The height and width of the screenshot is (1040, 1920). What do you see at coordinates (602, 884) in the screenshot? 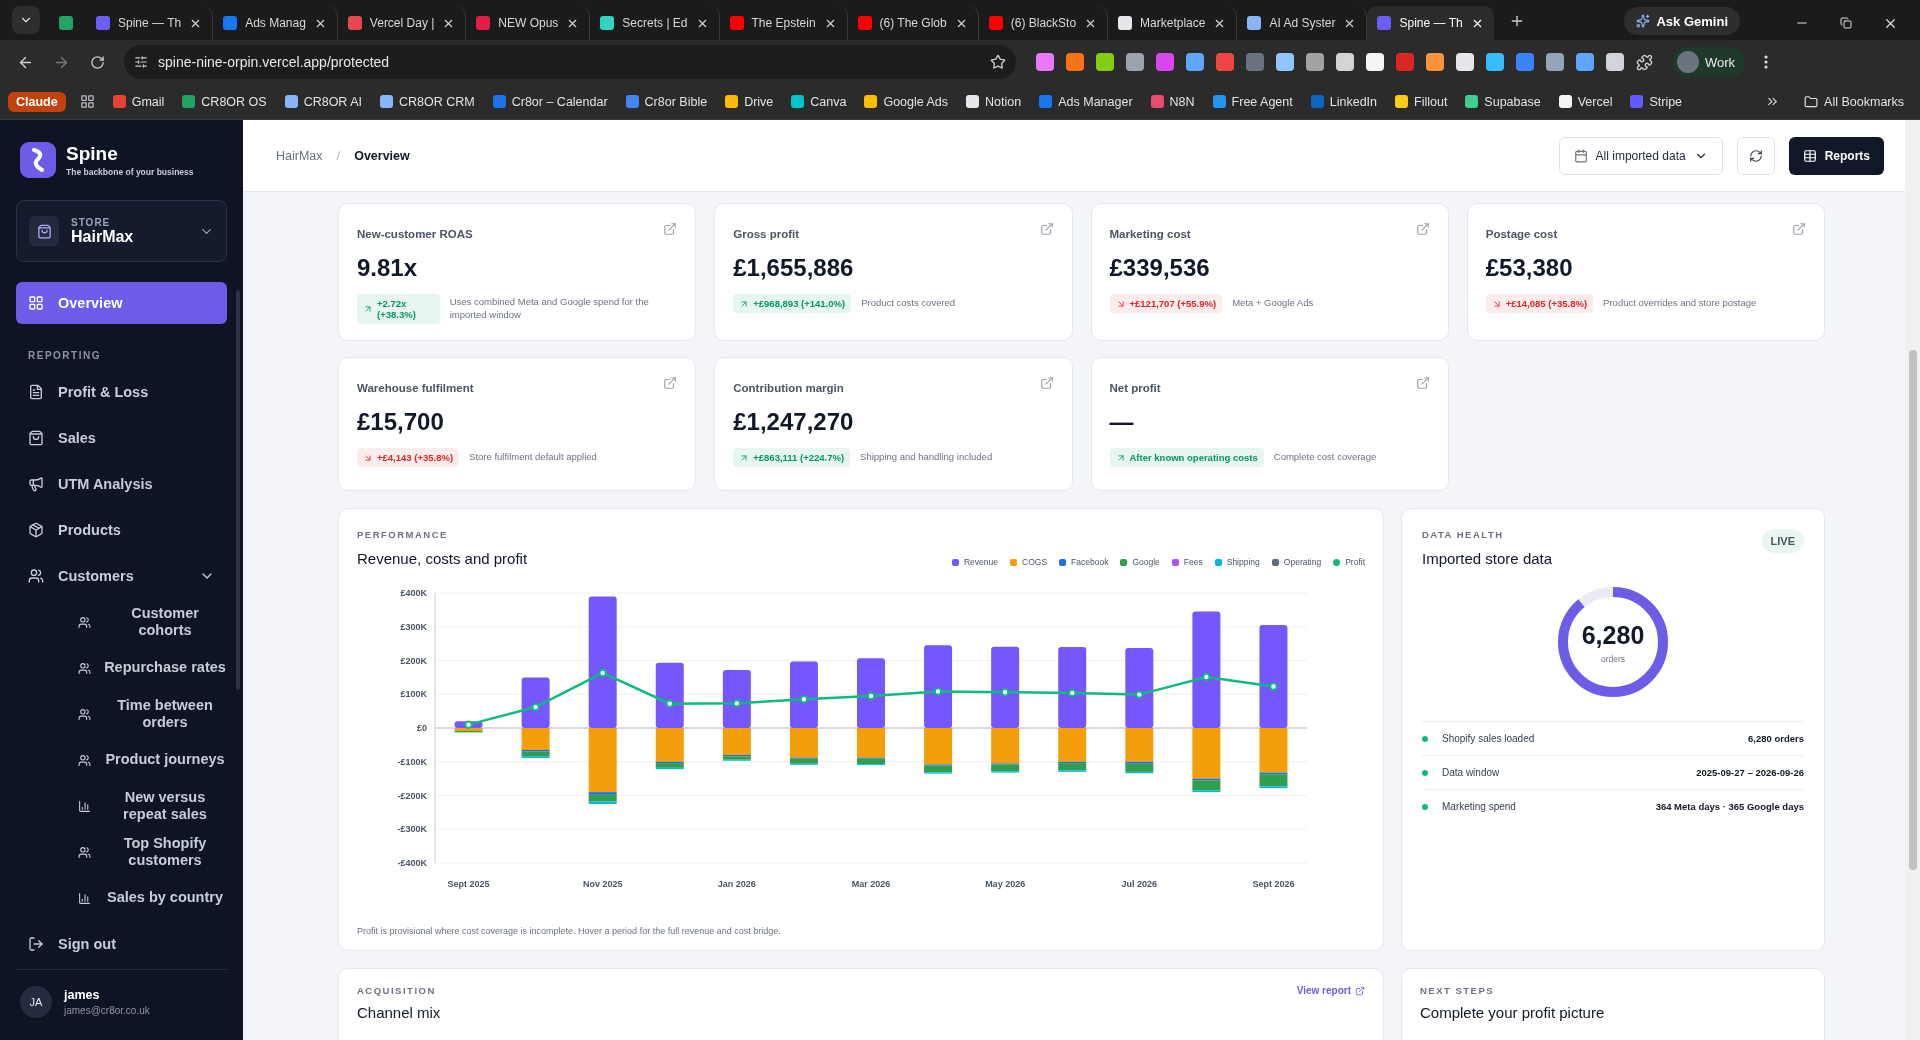
I see `axis-label: Nov 2025` at bounding box center [602, 884].